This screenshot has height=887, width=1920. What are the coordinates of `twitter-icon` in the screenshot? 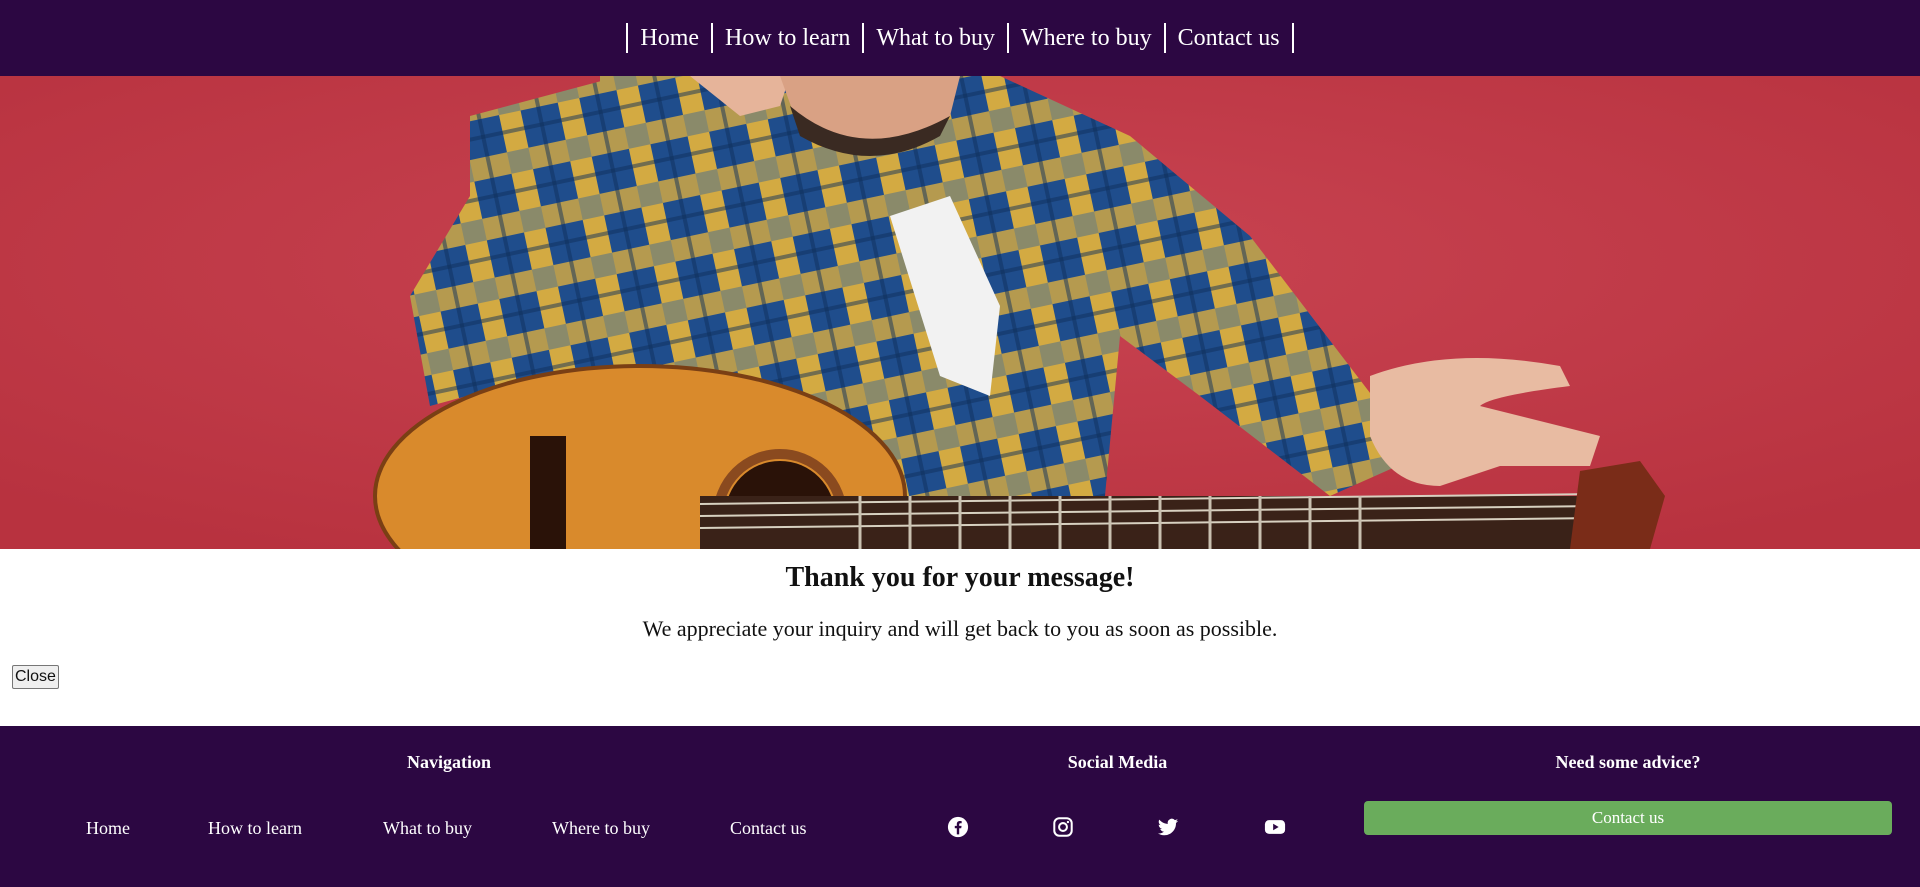 It's located at (1168, 827).